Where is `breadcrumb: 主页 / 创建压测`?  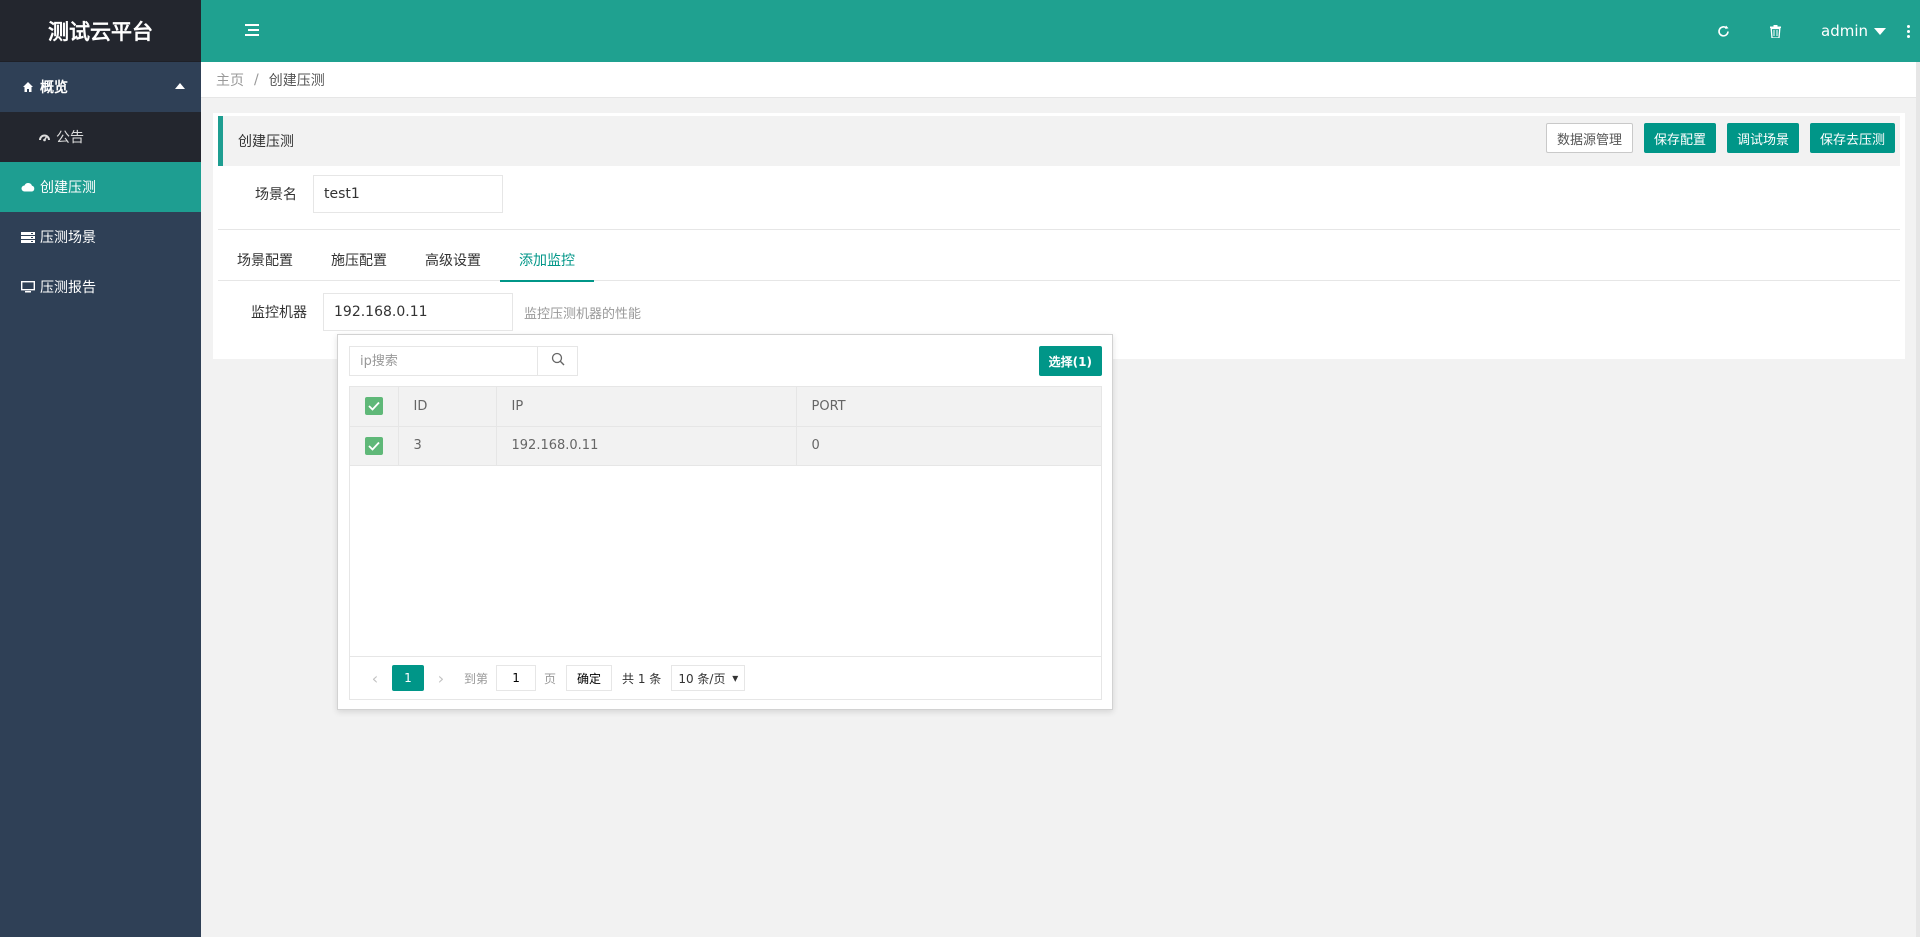 breadcrumb: 主页 / 创建压测 is located at coordinates (1060, 80).